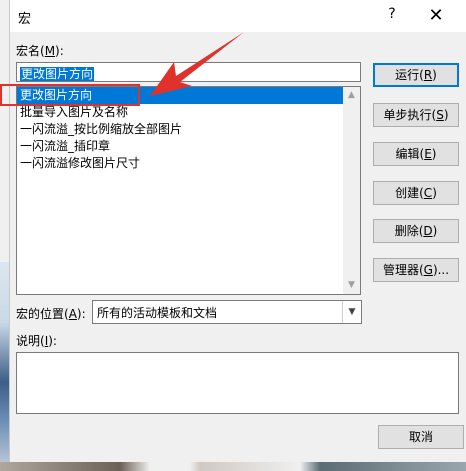 The height and width of the screenshot is (471, 466). I want to click on macro-name-input: 更改图片方向, so click(188, 72).